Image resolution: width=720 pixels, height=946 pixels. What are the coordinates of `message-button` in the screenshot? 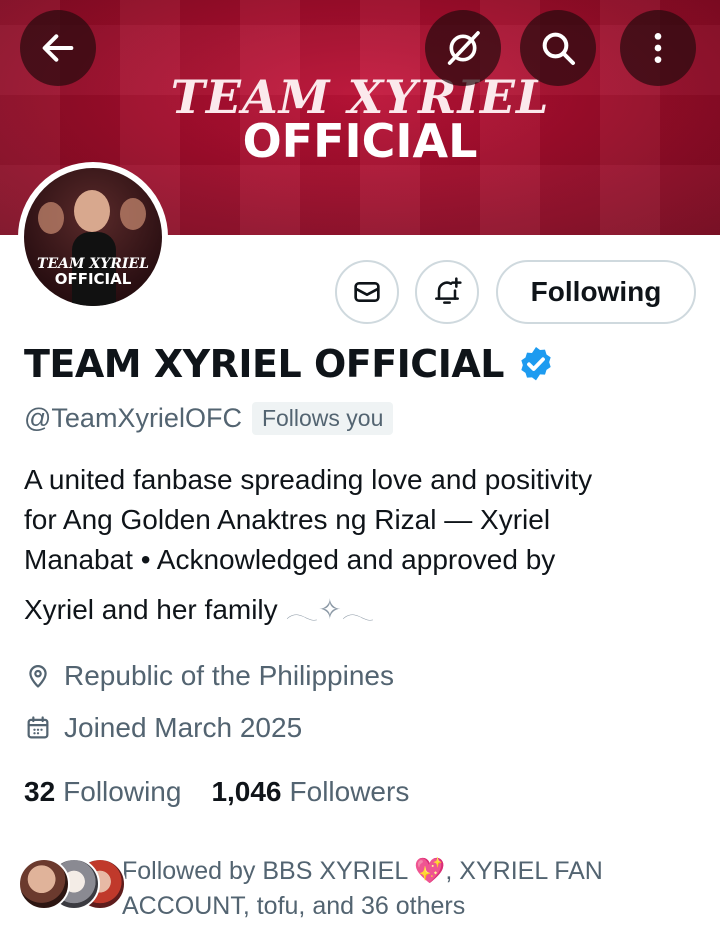 It's located at (367, 292).